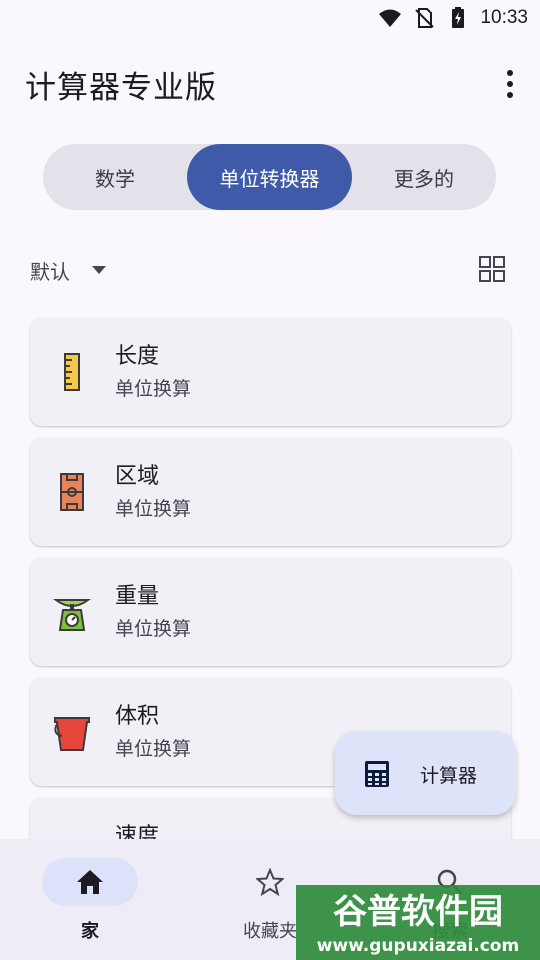 The height and width of the screenshot is (960, 540). What do you see at coordinates (50, 271) in the screenshot?
I see `sort-label: 默认` at bounding box center [50, 271].